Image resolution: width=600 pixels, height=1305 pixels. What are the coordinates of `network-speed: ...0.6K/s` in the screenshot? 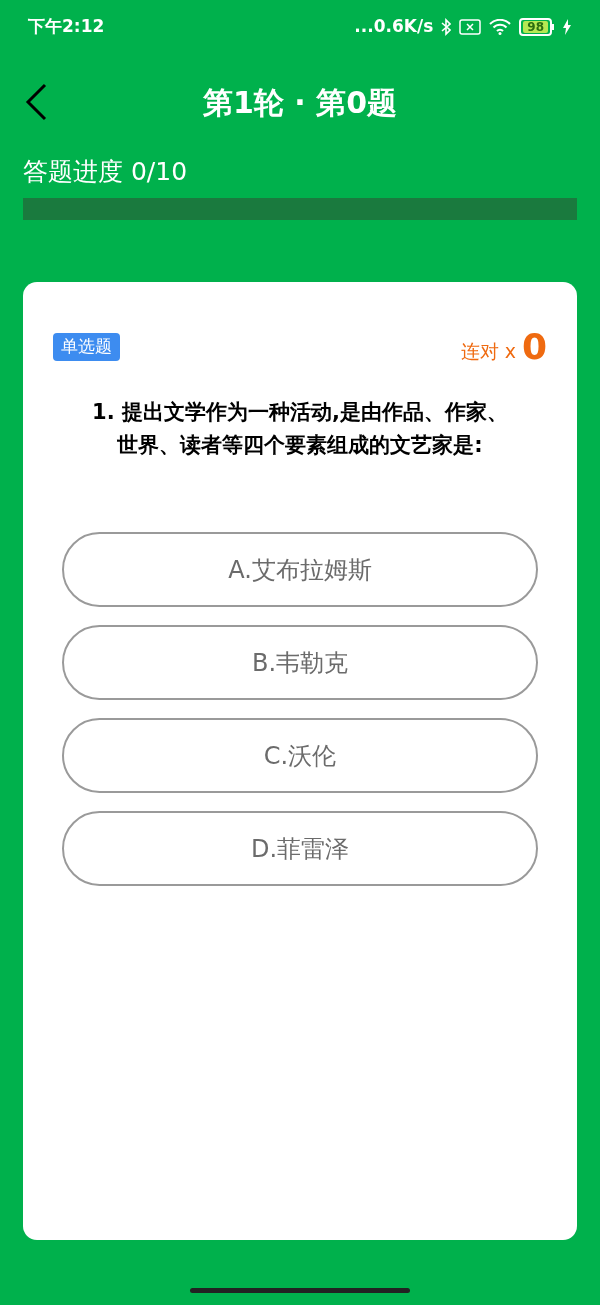 It's located at (394, 27).